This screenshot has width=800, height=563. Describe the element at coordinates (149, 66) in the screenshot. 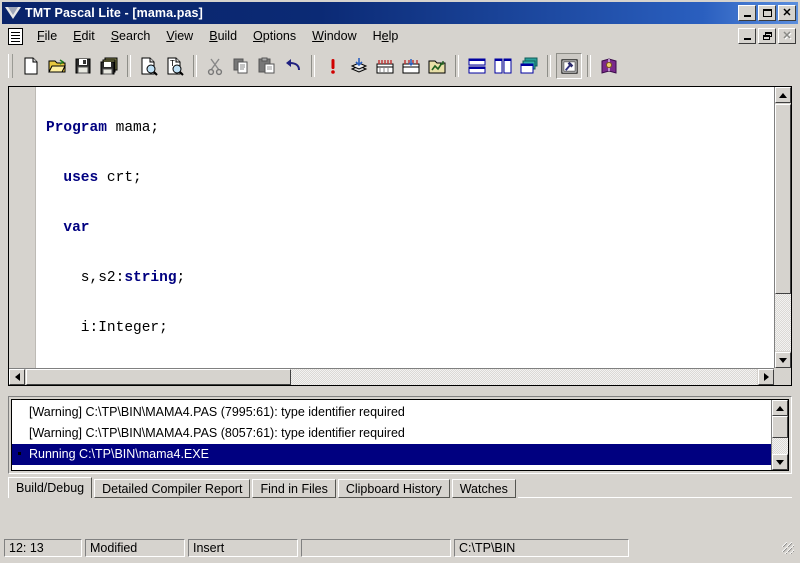

I see `print-preview-icon` at that location.